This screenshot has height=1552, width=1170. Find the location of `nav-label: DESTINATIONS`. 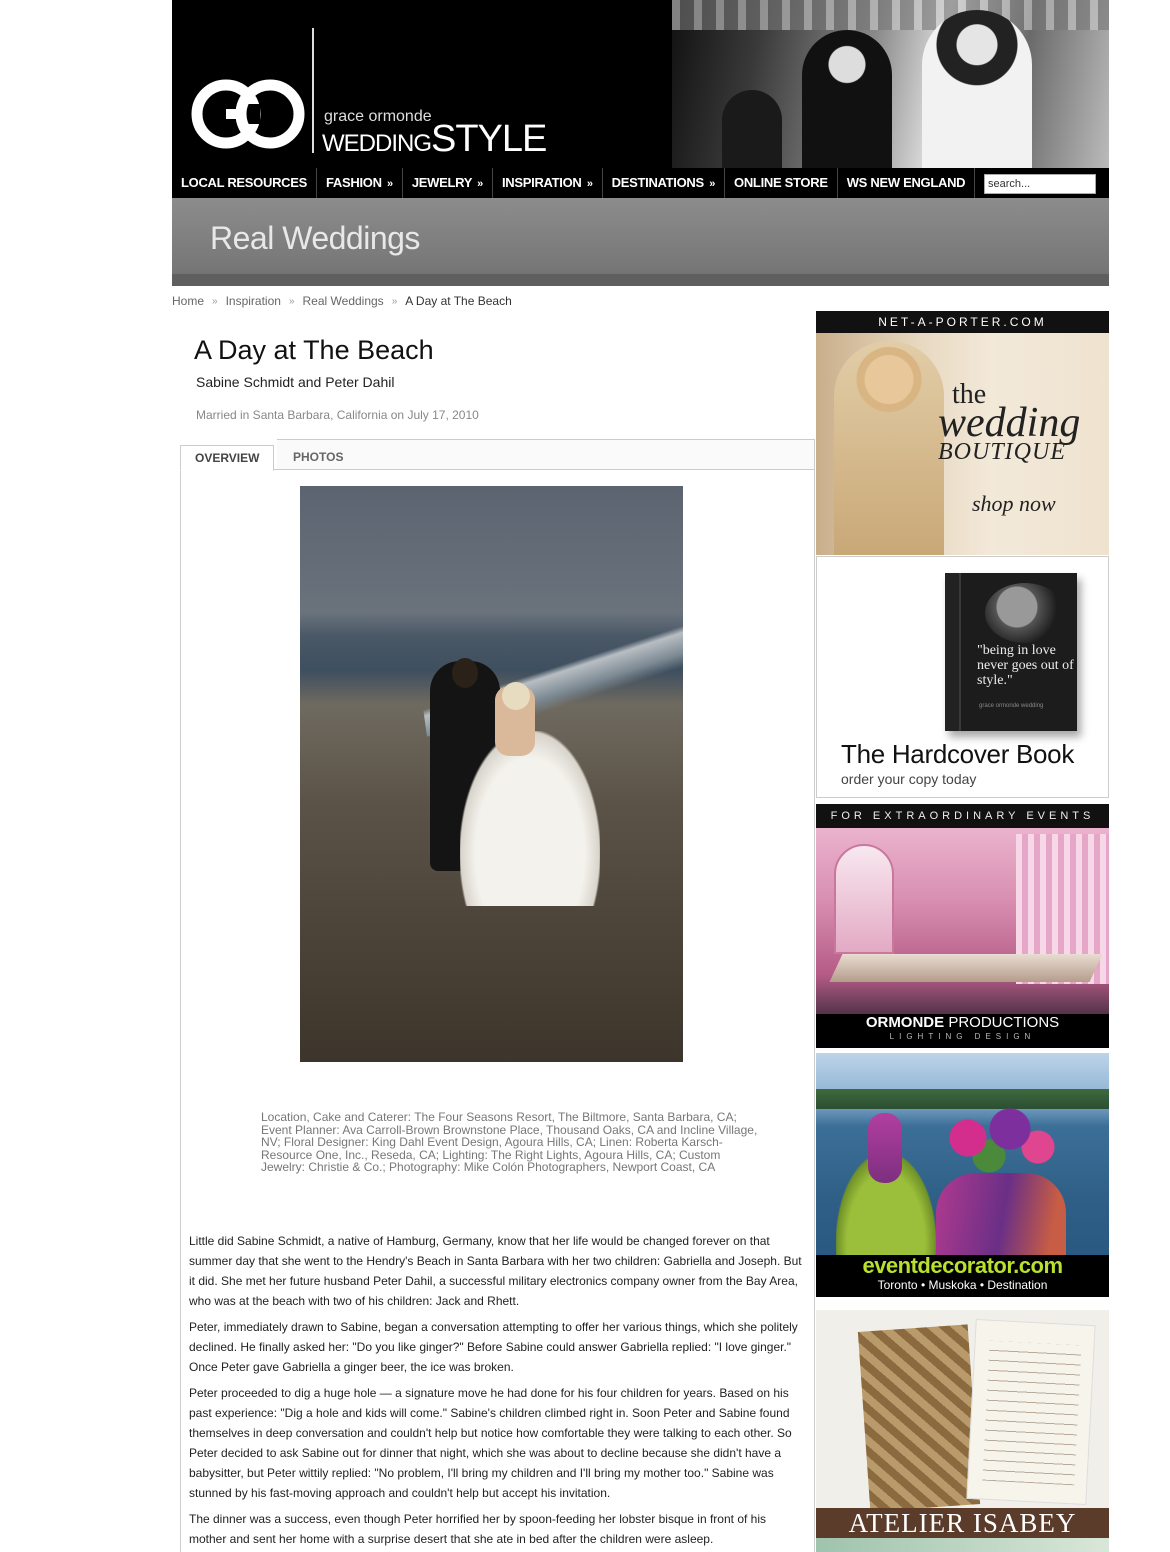

nav-label: DESTINATIONS is located at coordinates (658, 182).